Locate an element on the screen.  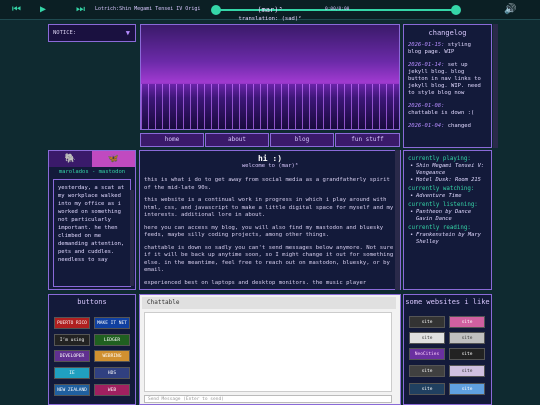
web-button: DEVELOPER is located at coordinates (72, 356).